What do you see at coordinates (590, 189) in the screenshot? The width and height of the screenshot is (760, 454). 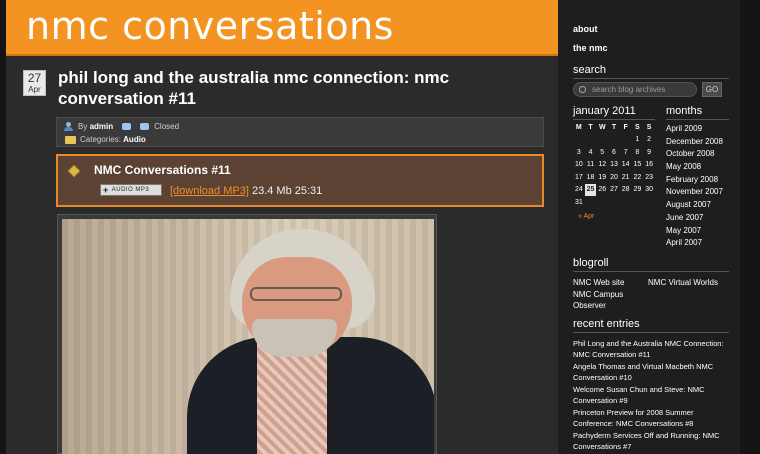 I see `calendar-day: 25` at bounding box center [590, 189].